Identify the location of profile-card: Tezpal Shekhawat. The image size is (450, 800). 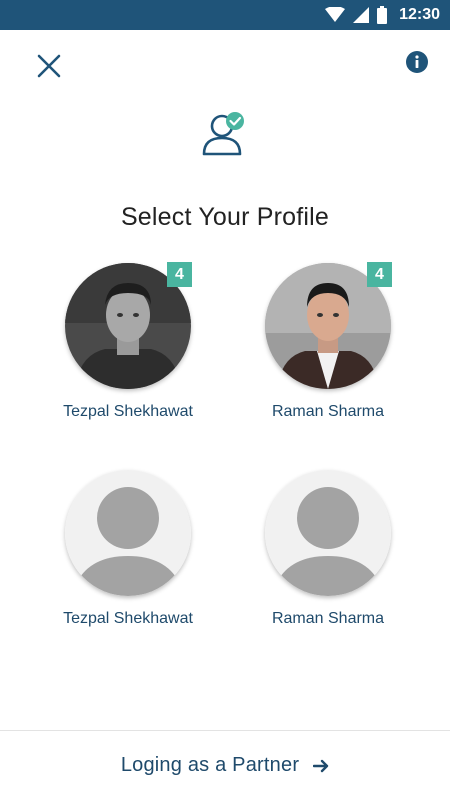
(128, 549).